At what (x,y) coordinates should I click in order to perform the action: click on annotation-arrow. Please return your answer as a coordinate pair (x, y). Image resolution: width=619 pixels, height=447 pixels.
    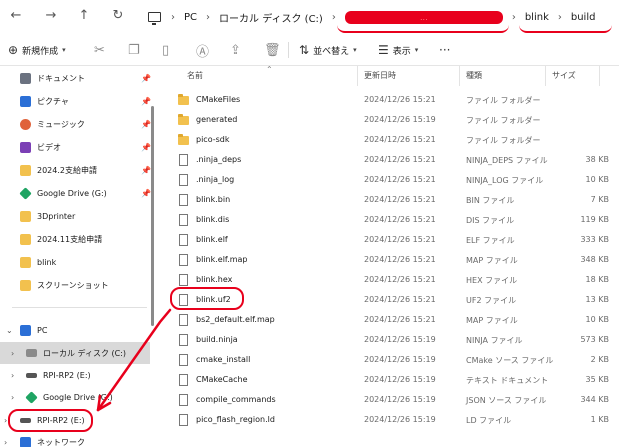
    Looking at the image, I should click on (134, 360).